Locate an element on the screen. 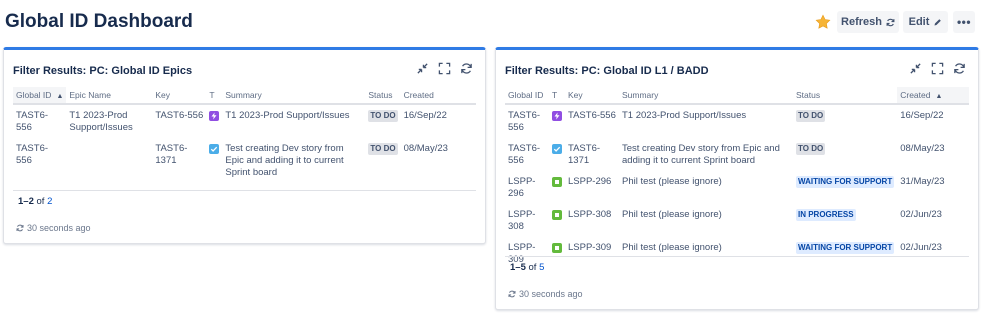 The width and height of the screenshot is (998, 319). column-header-global-id: Global ID ▲ is located at coordinates (40, 96).